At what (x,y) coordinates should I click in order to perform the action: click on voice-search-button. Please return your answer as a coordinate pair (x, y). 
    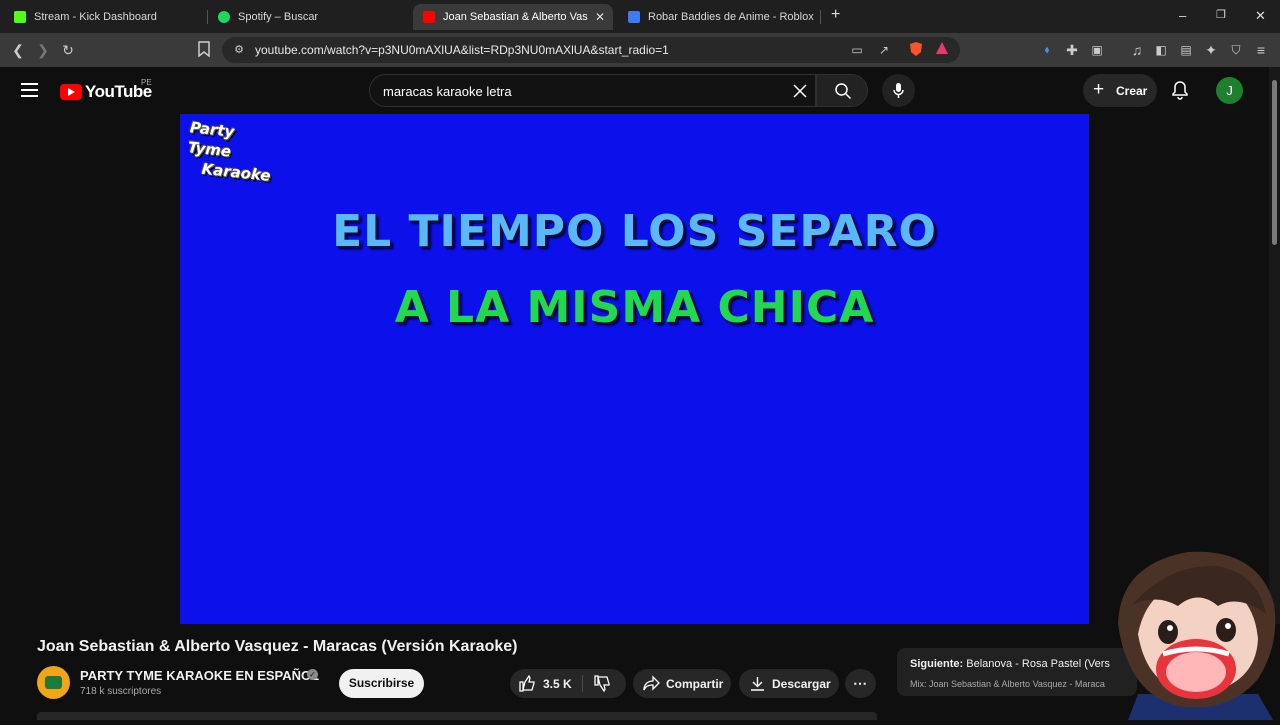
    Looking at the image, I should click on (898, 90).